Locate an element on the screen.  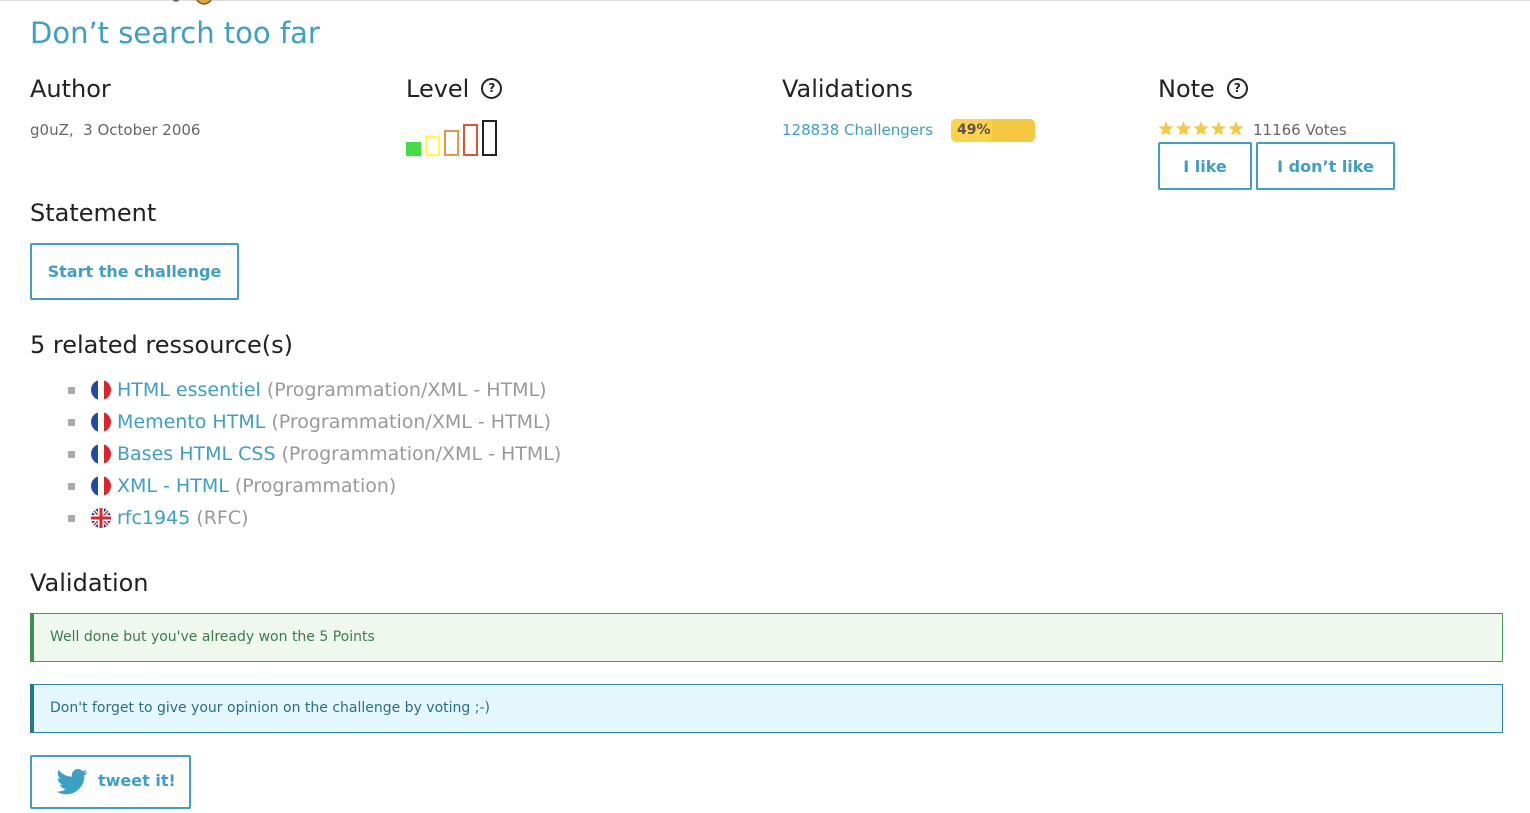
author-date: 3 October 2006 is located at coordinates (142, 130).